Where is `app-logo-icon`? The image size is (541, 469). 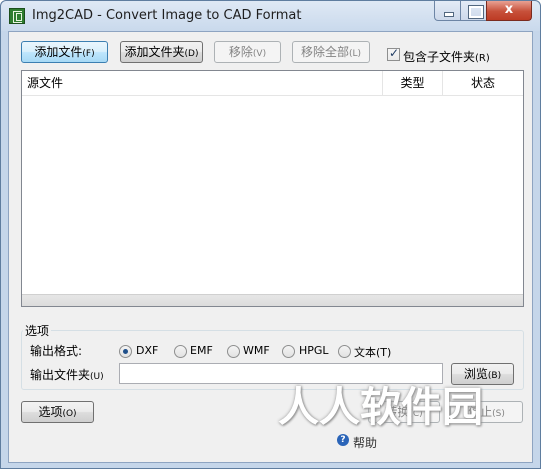
app-logo-icon is located at coordinates (17, 16).